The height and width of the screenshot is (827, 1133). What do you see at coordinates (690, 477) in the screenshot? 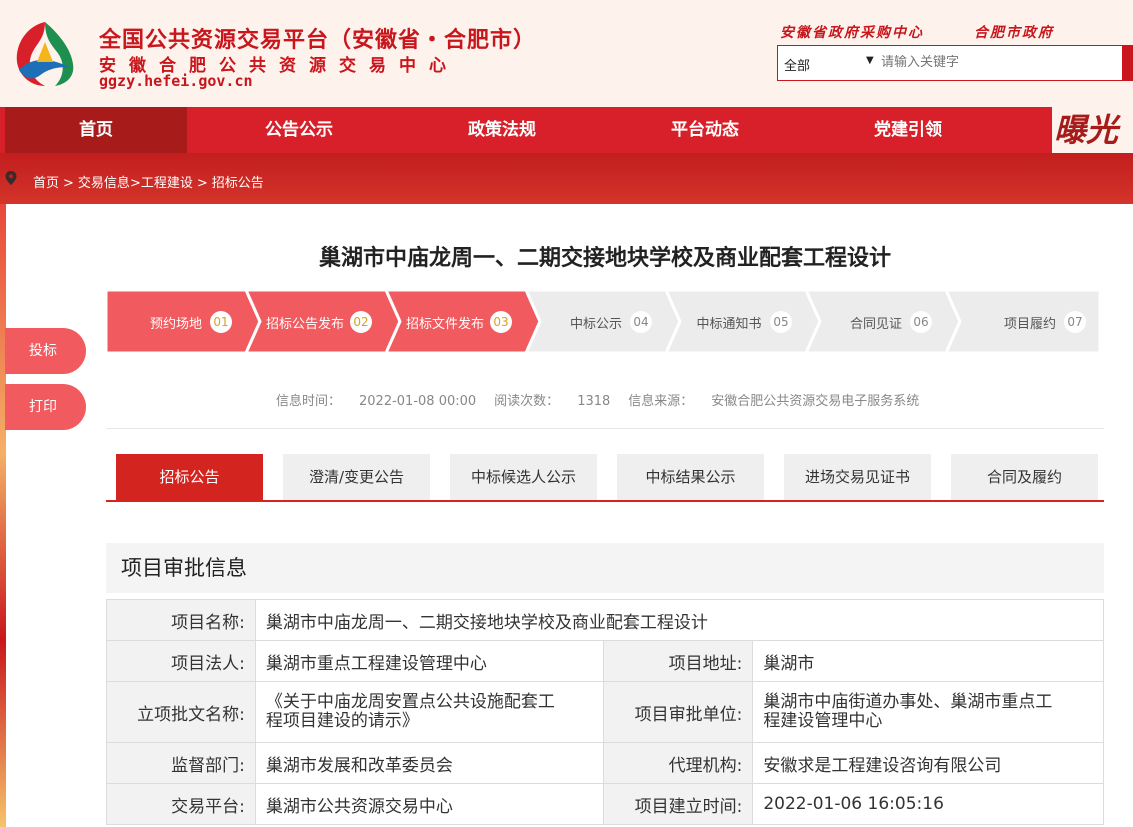
I see `tab-result-publicity: 中标结果公示` at bounding box center [690, 477].